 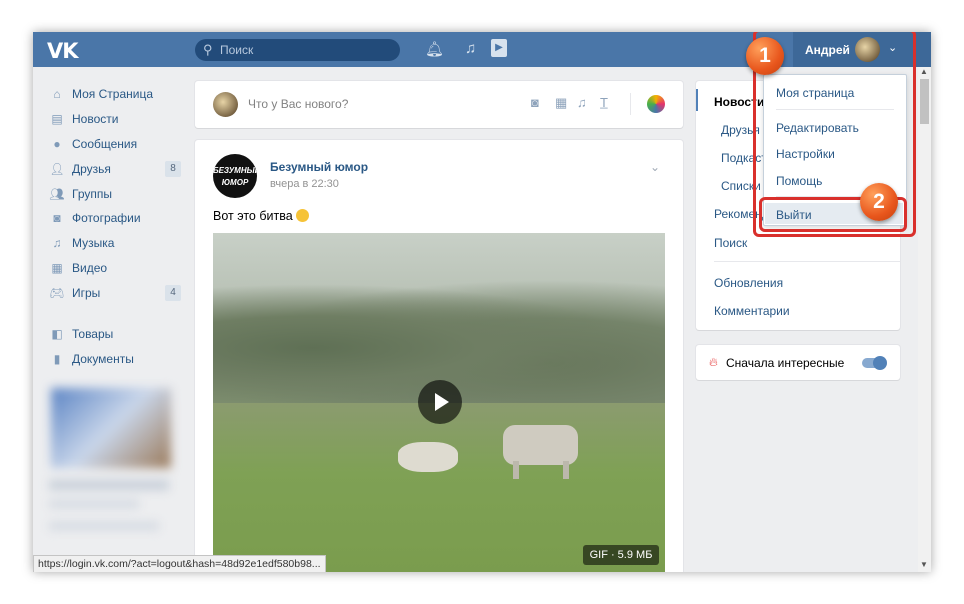 What do you see at coordinates (93, 243) in the screenshot?
I see `sidebar-item-label: Музыка` at bounding box center [93, 243].